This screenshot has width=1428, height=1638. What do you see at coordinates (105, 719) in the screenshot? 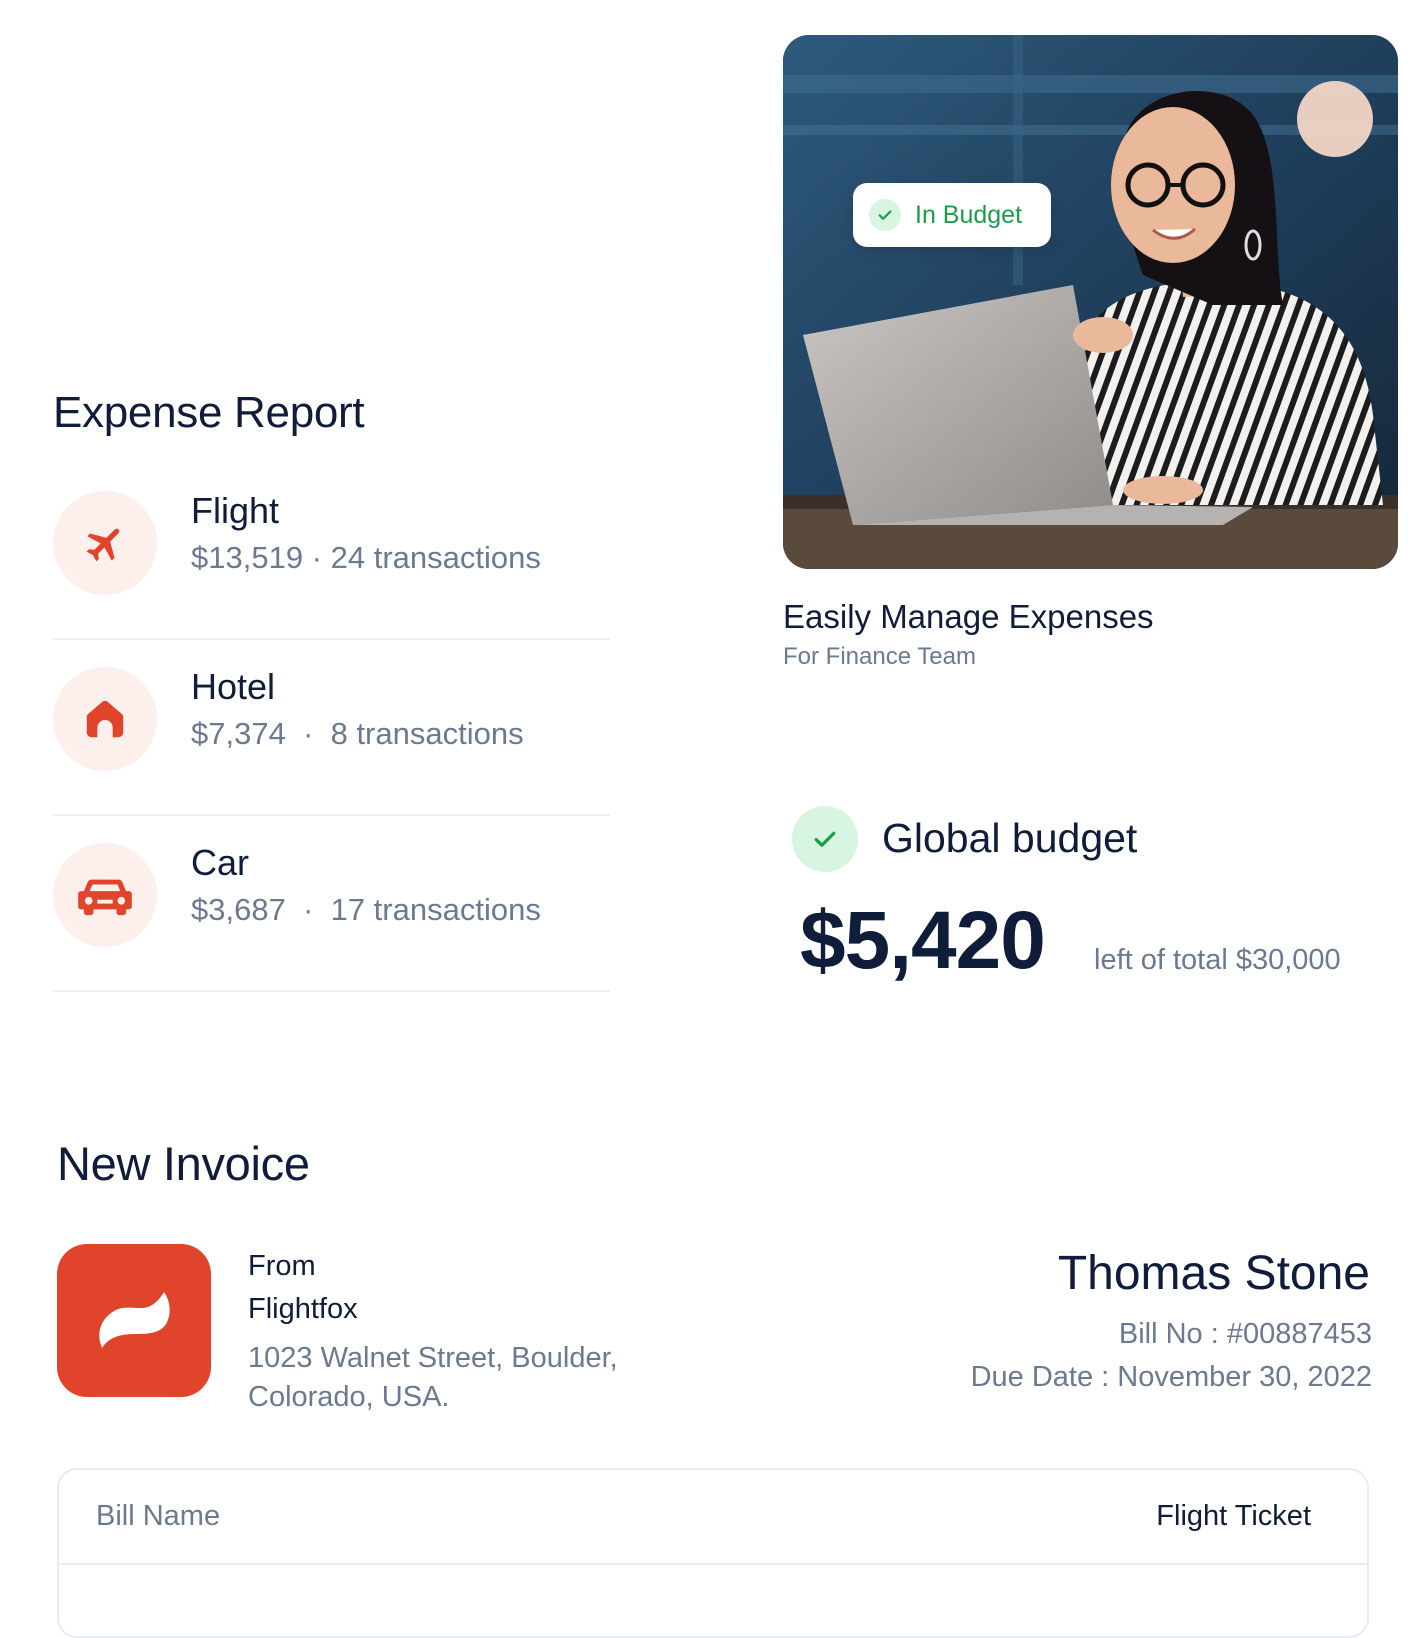
I see `house-icon` at bounding box center [105, 719].